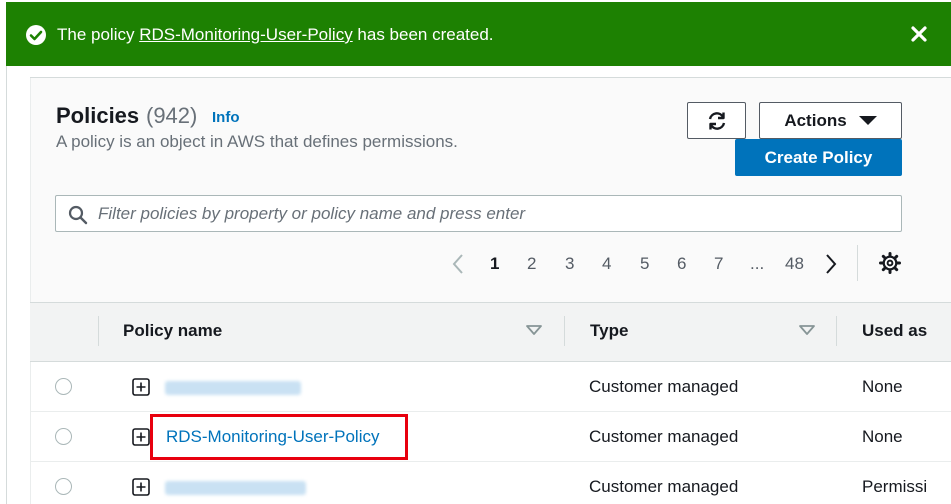 This screenshot has width=951, height=504. I want to click on container-left-border, so click(30, 291).